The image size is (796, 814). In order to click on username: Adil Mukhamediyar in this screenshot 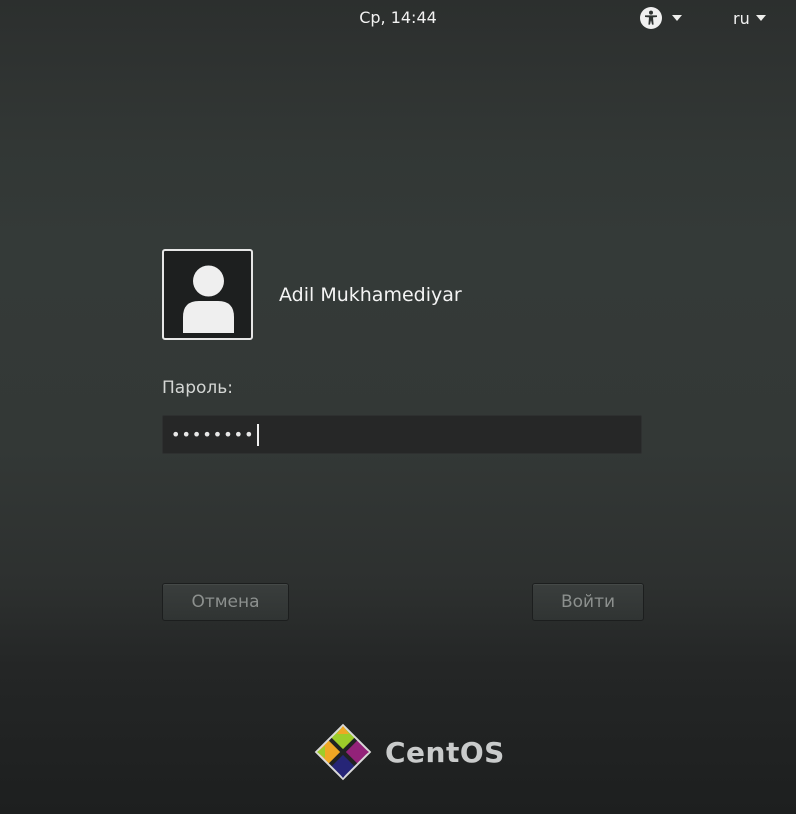, I will do `click(370, 294)`.